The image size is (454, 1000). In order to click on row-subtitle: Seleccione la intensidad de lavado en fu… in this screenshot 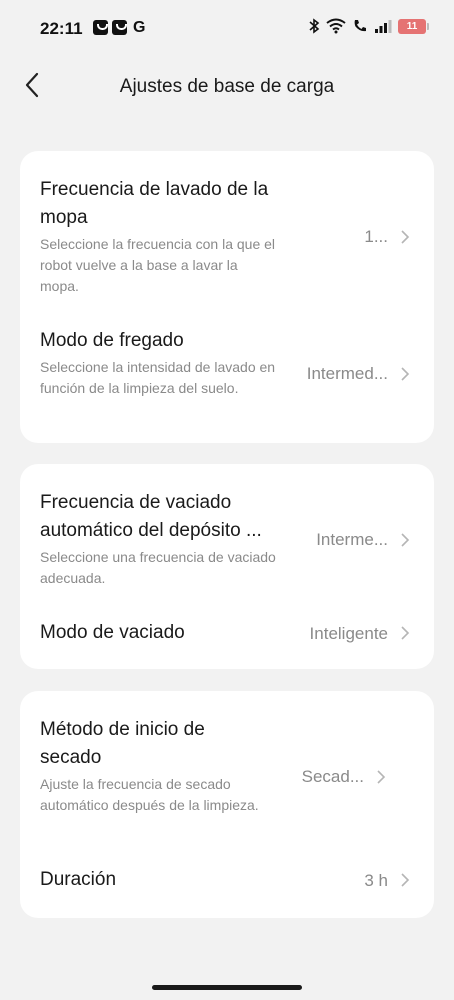, I will do `click(158, 377)`.